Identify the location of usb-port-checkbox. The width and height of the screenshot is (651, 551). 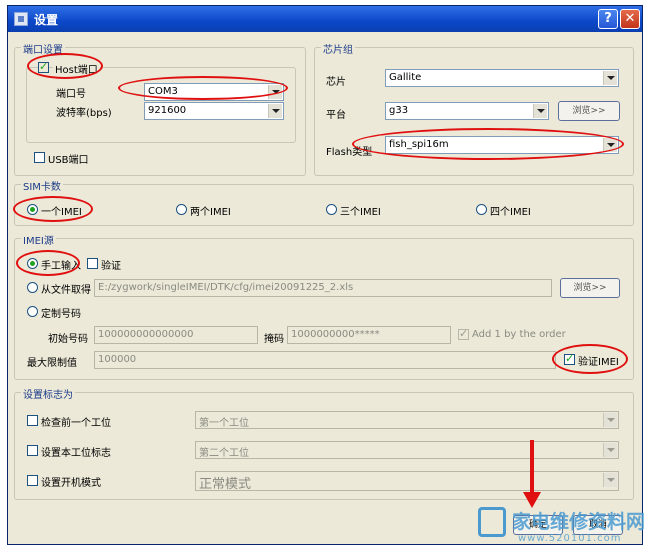
(39, 157).